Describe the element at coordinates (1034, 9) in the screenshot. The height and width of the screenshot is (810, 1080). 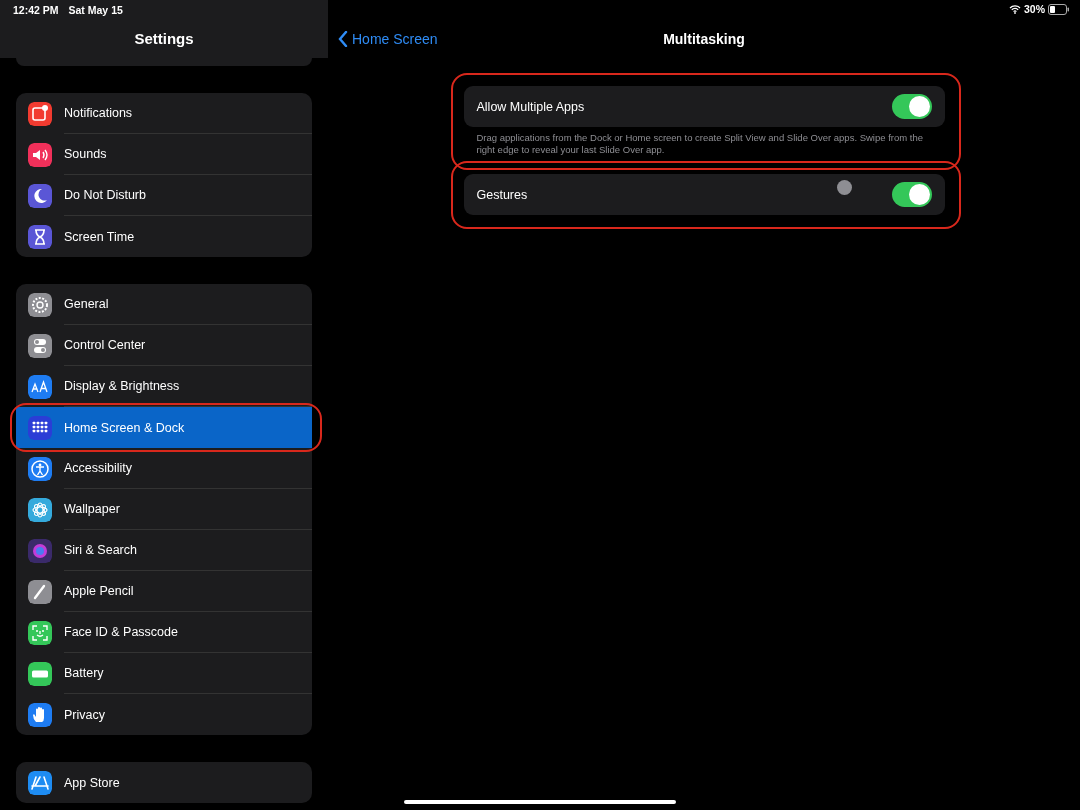
I see `battery-percent: 30%` at that location.